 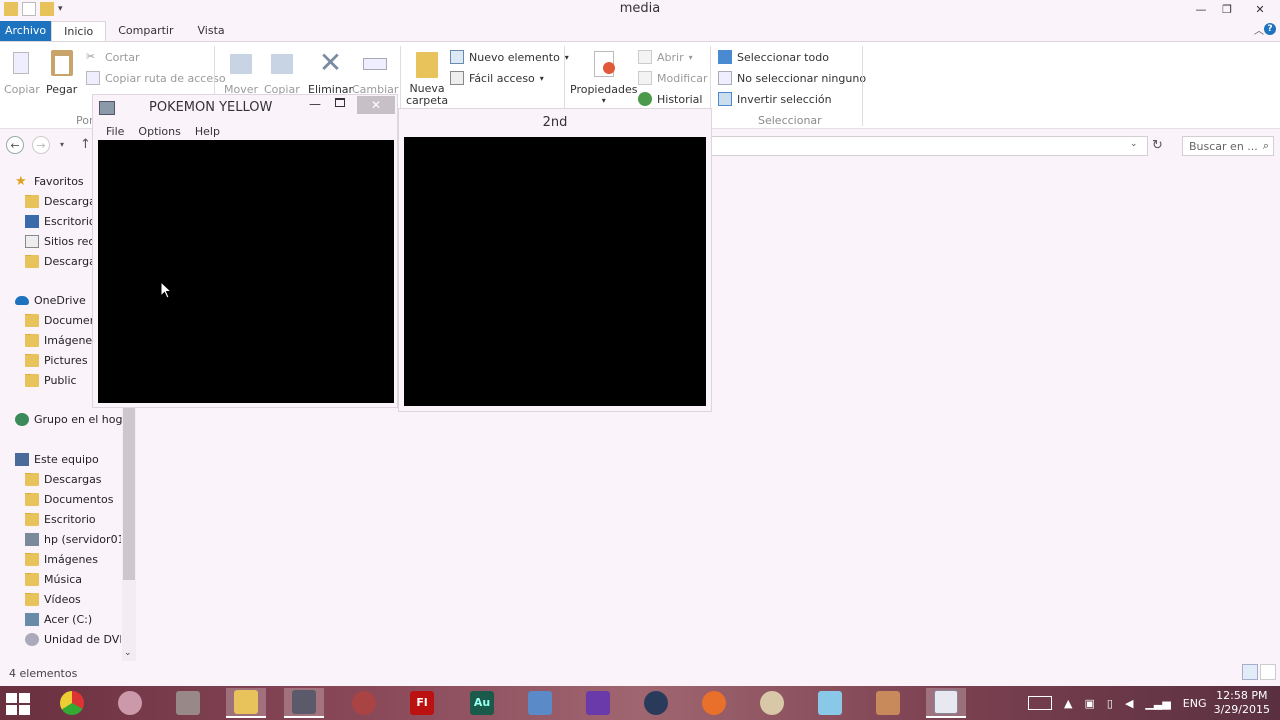 I want to click on emulator-close-button: ✕, so click(x=376, y=105).